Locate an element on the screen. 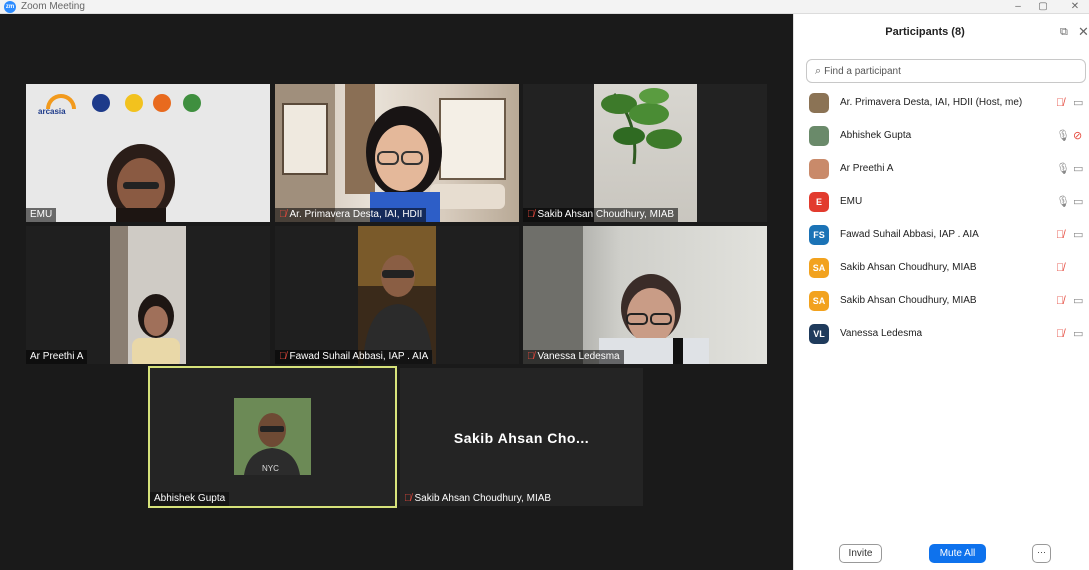 The width and height of the screenshot is (1089, 570). participant-row: SA Sakib Ahsan Choudhury, MIAB 🎙̸ is located at coordinates (941, 267).